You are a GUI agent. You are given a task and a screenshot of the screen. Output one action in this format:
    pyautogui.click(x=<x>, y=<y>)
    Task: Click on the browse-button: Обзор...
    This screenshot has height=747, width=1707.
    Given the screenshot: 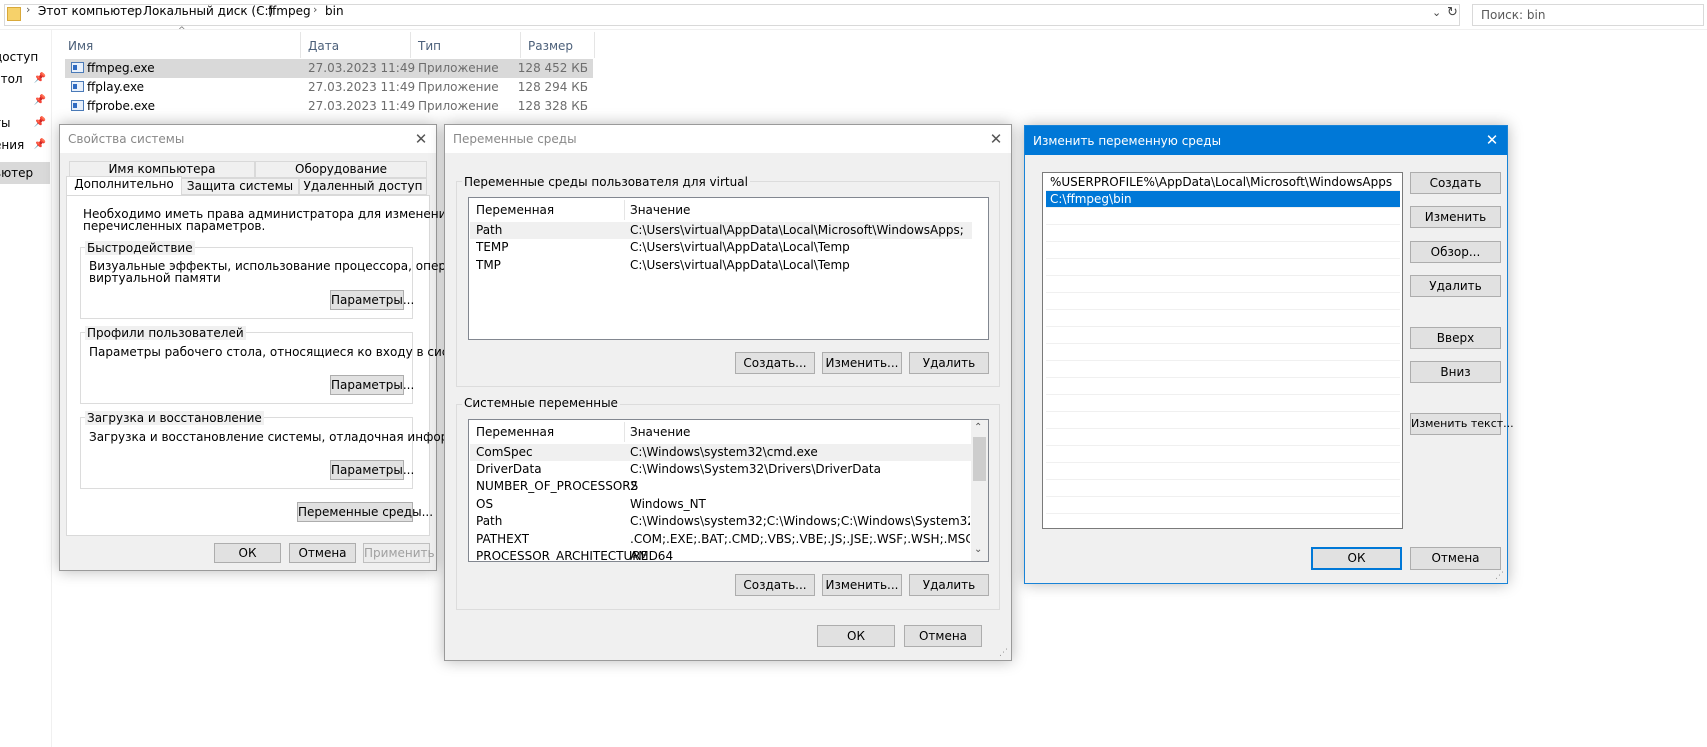 What is the action you would take?
    pyautogui.click(x=1455, y=252)
    